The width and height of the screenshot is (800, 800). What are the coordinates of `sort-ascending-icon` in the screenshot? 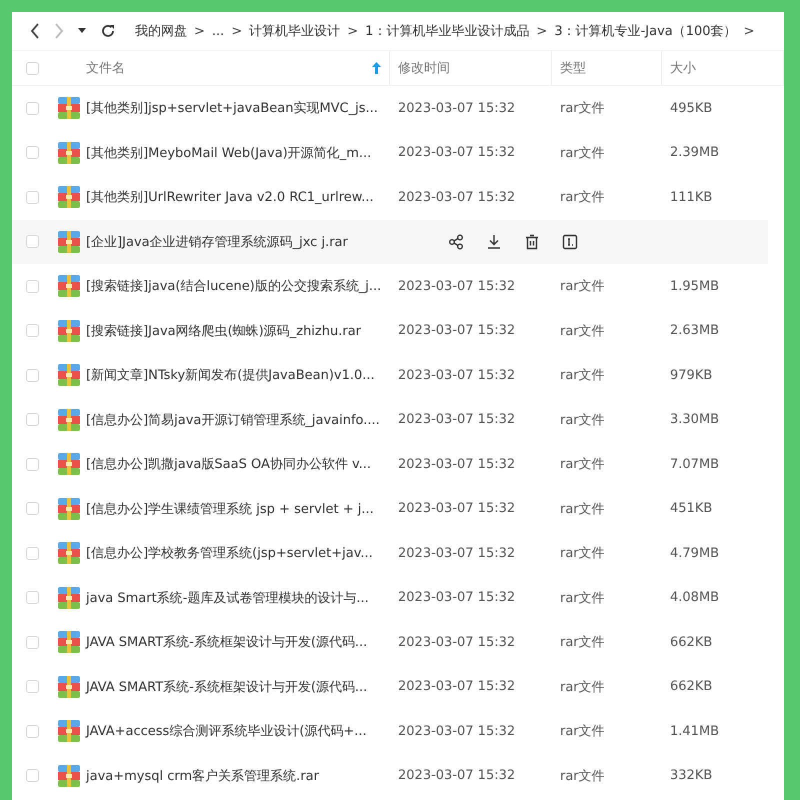 It's located at (376, 68).